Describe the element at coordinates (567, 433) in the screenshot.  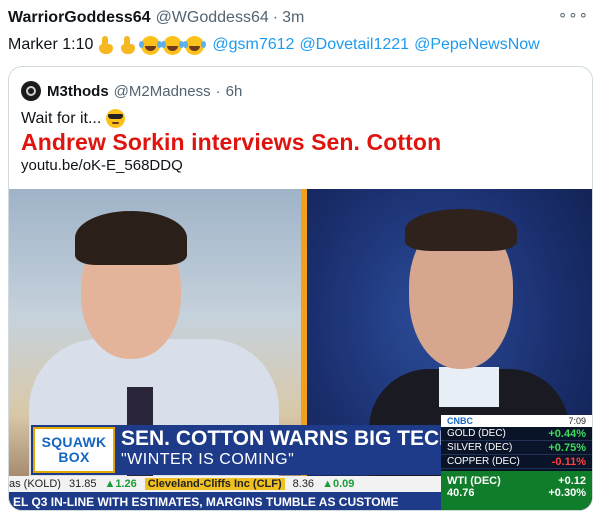
I see `market-value: +0.44%` at that location.